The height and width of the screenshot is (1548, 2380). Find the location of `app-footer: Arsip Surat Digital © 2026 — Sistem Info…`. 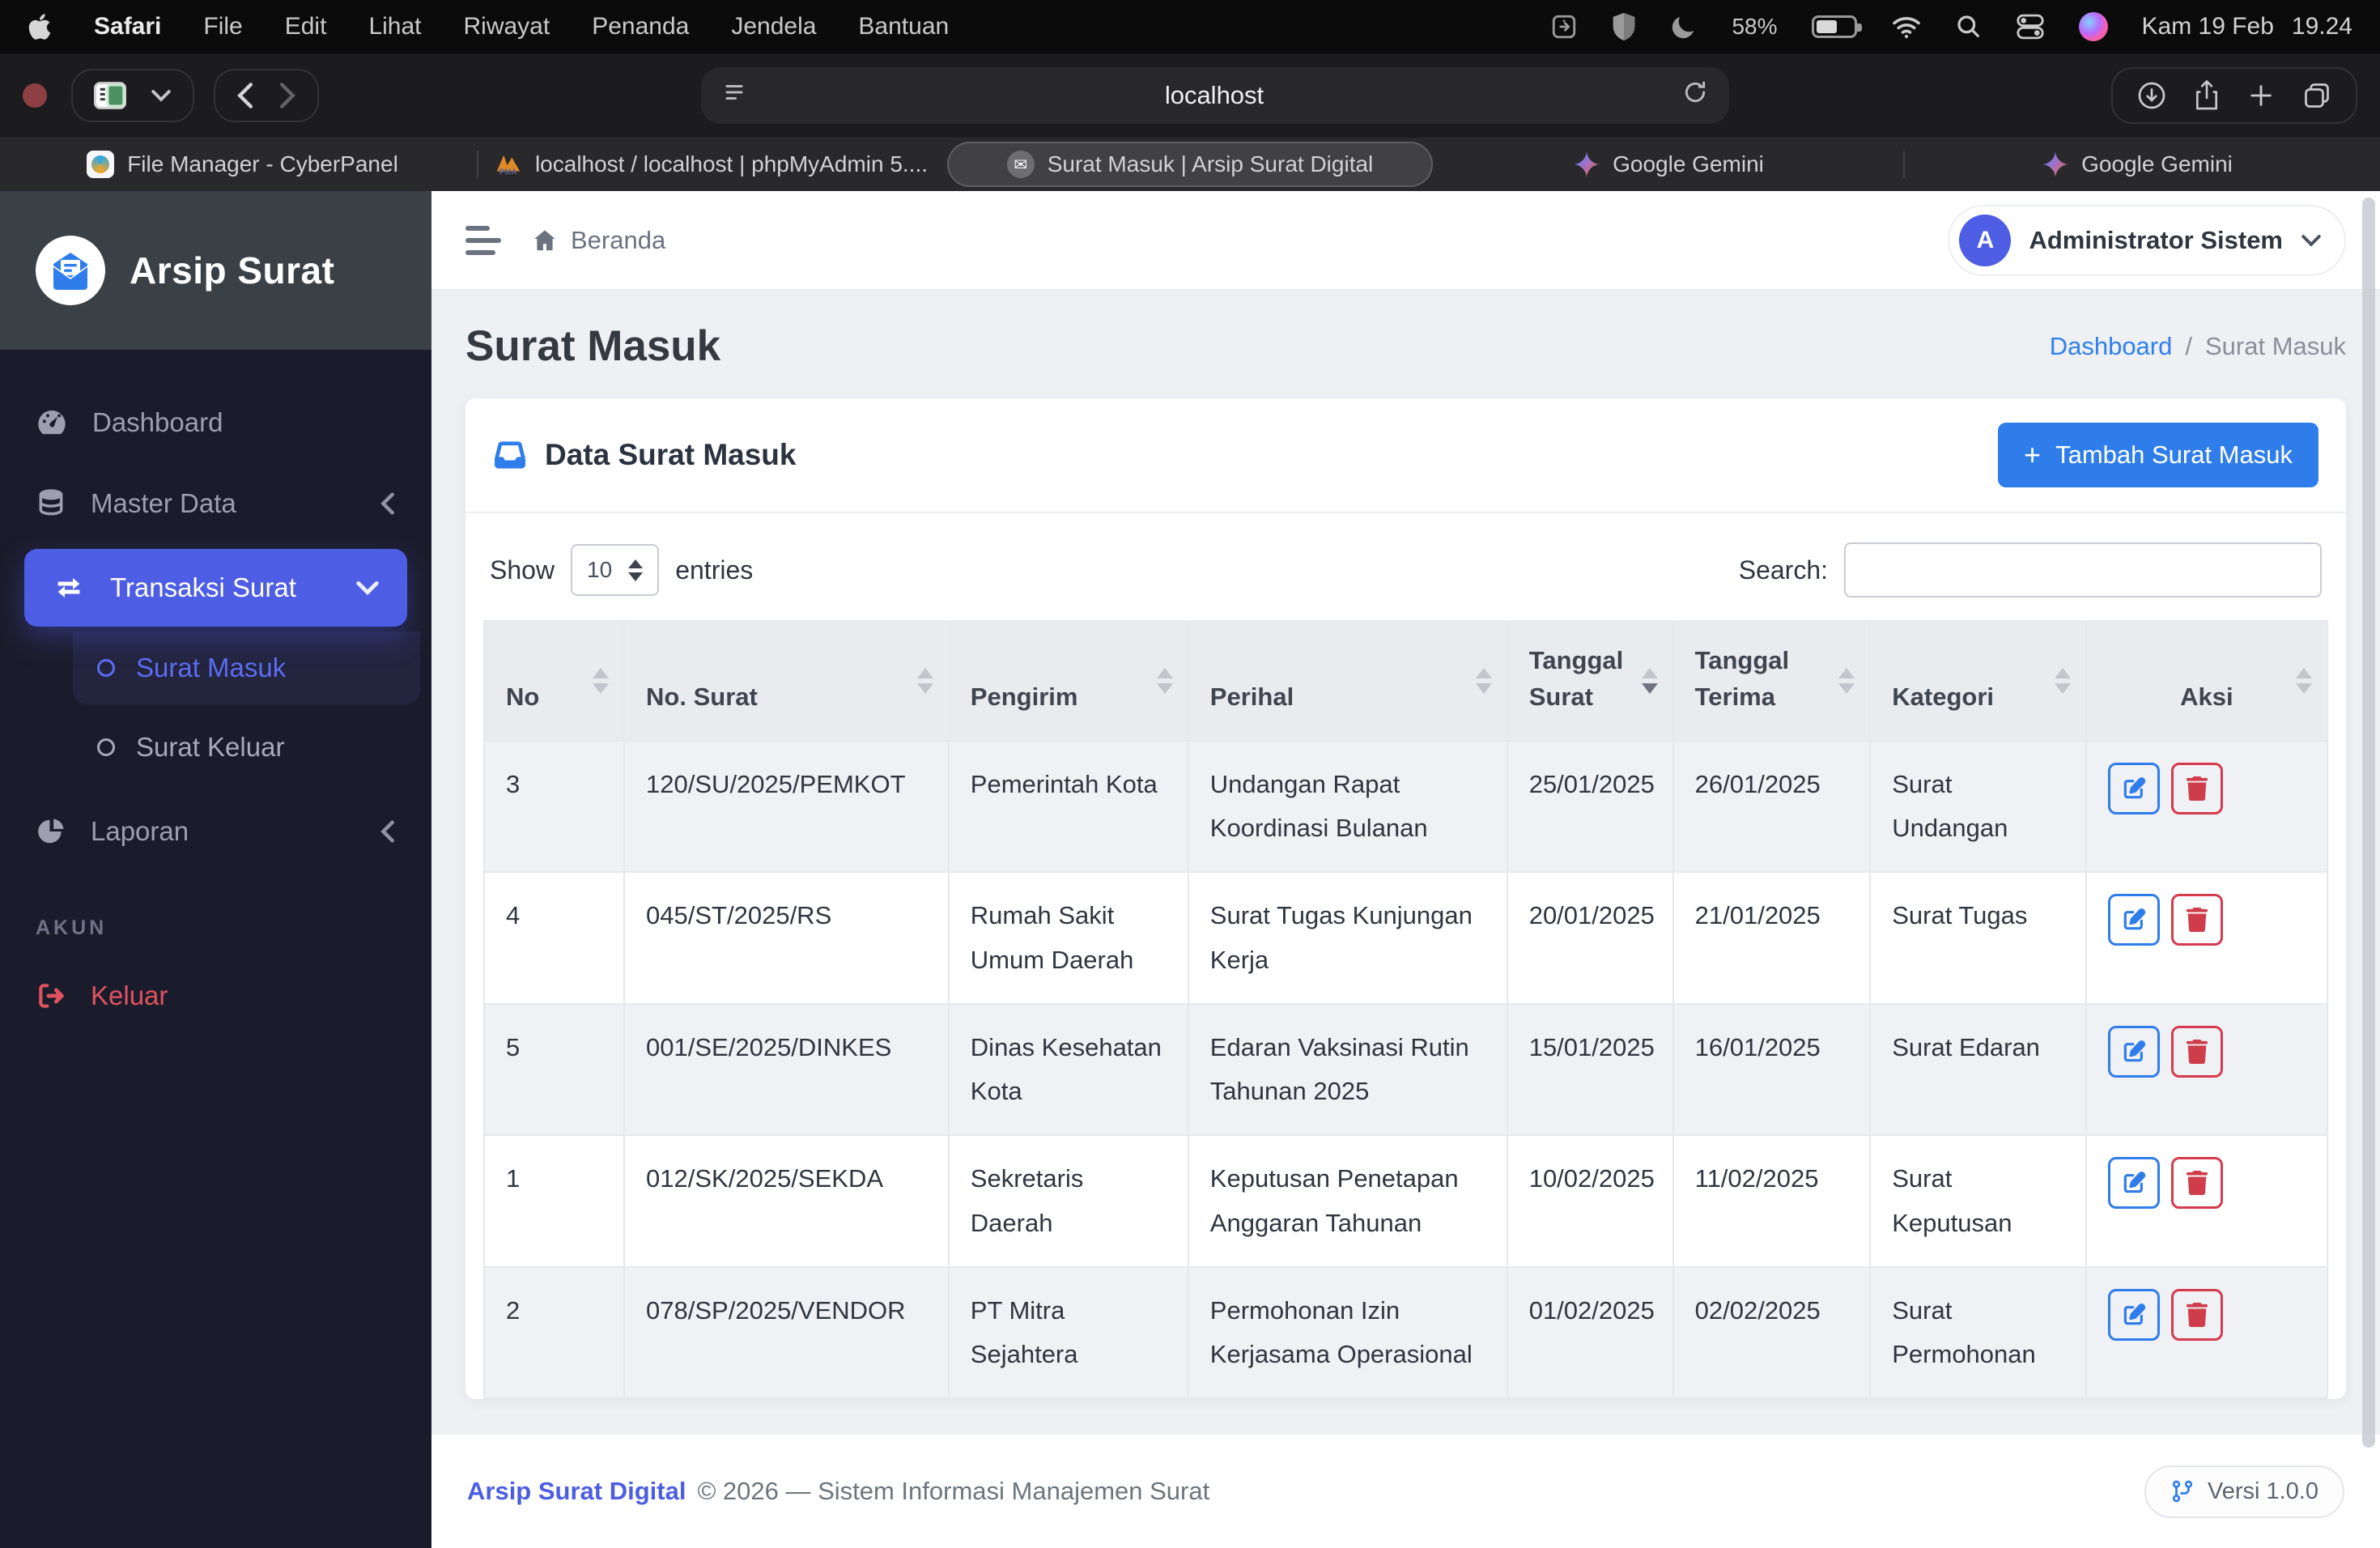

app-footer: Arsip Surat Digital © 2026 — Sistem Info… is located at coordinates (1405, 1492).